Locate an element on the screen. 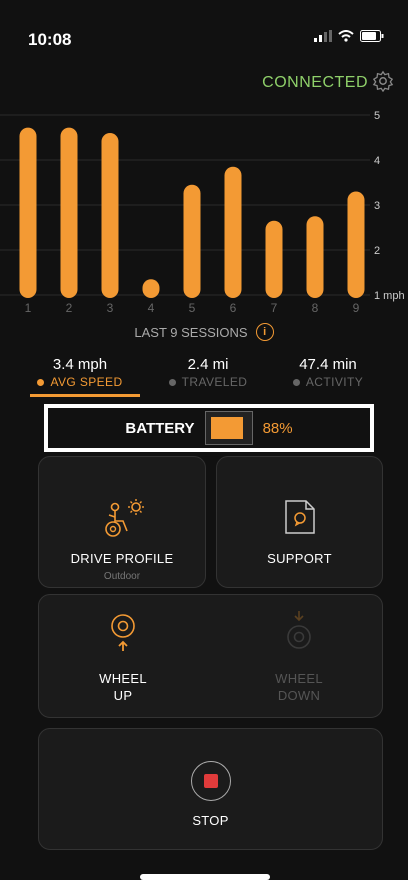 Image resolution: width=408 pixels, height=880 pixels. x-tick-label: 8 is located at coordinates (315, 308).